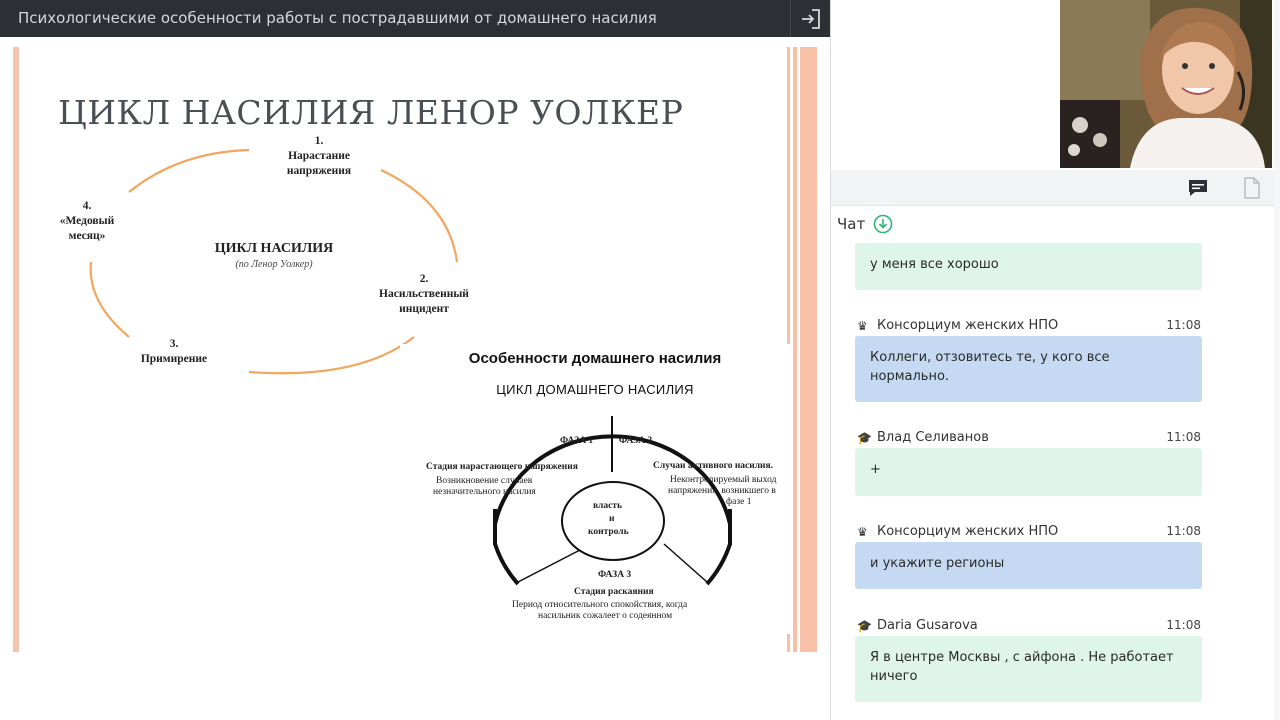 Image resolution: width=1280 pixels, height=720 pixels. I want to click on chat-title: Чат, so click(851, 224).